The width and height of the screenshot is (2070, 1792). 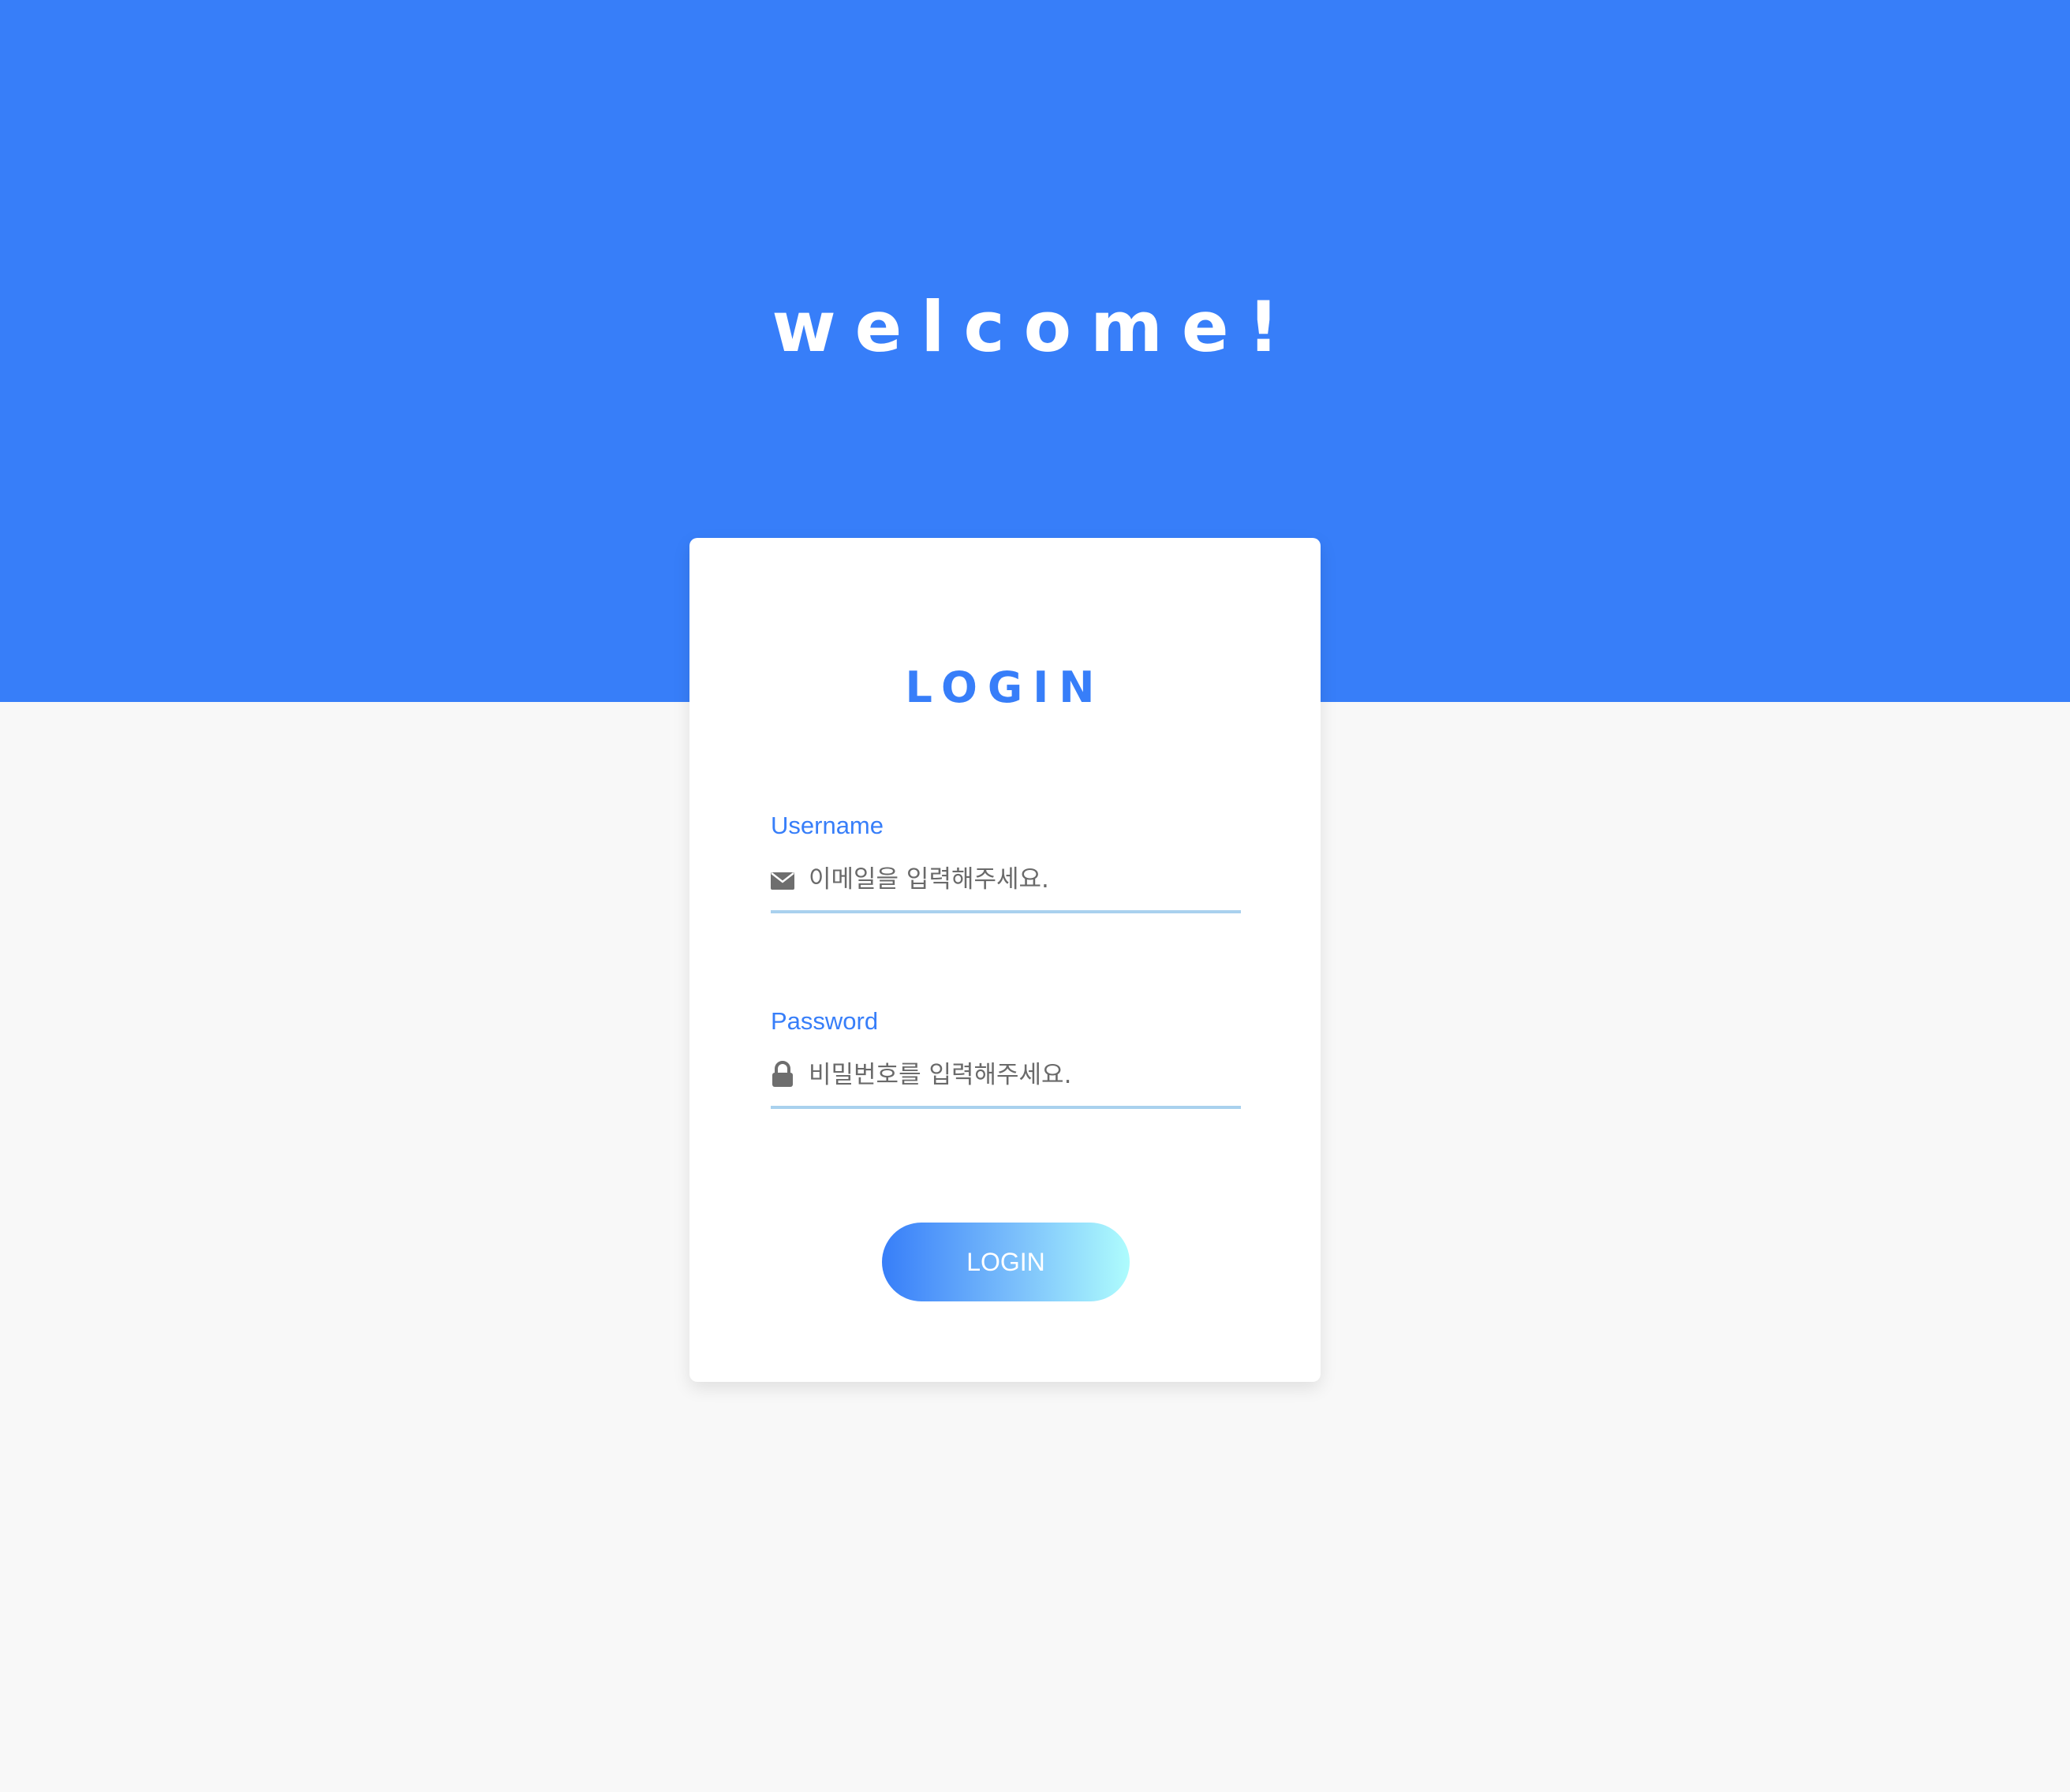 What do you see at coordinates (1035, 327) in the screenshot?
I see `welcome-heading: welcome!` at bounding box center [1035, 327].